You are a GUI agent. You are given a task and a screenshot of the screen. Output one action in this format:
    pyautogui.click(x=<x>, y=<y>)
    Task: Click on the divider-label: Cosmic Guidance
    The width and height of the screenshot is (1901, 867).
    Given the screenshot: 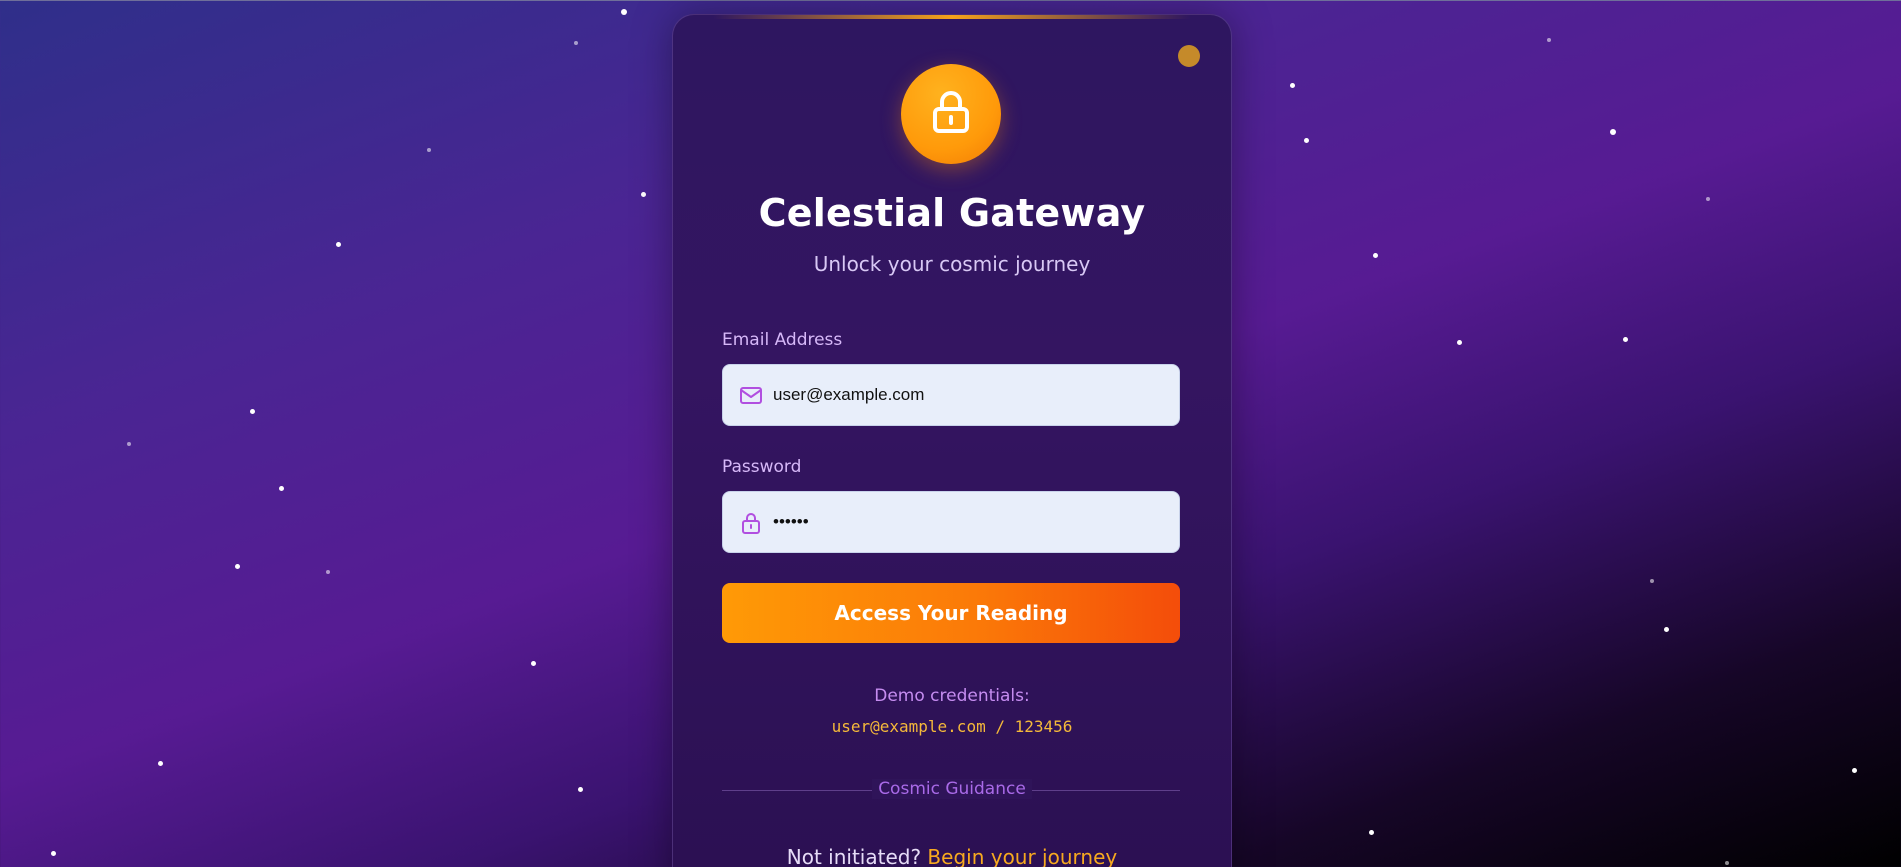 What is the action you would take?
    pyautogui.click(x=952, y=789)
    